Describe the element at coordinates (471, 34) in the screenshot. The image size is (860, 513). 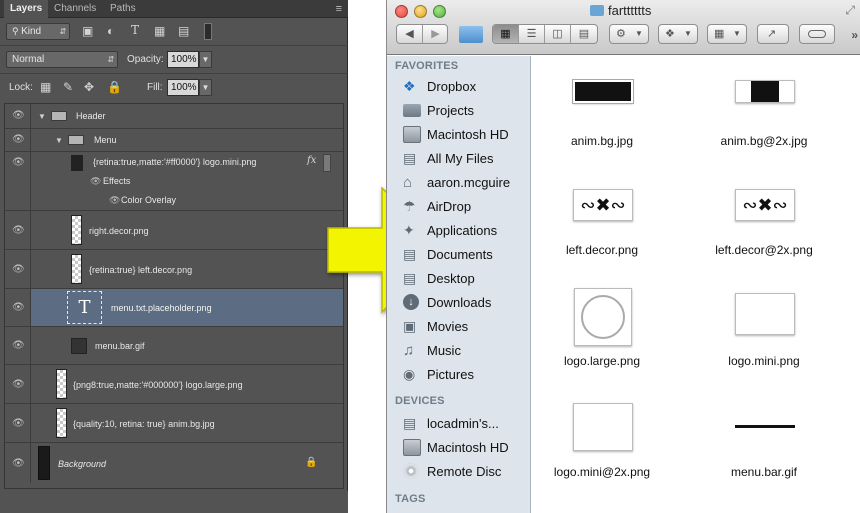
I see `folder-path-icon` at that location.